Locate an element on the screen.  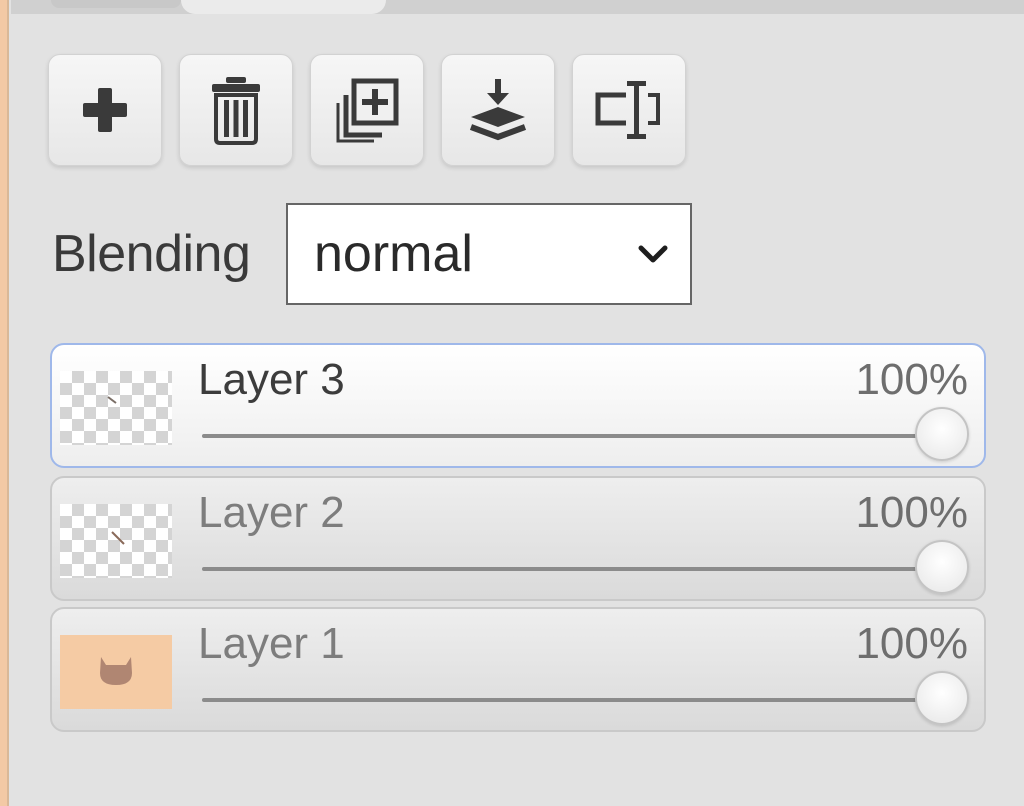
layer-name: Layer 3 is located at coordinates (271, 379).